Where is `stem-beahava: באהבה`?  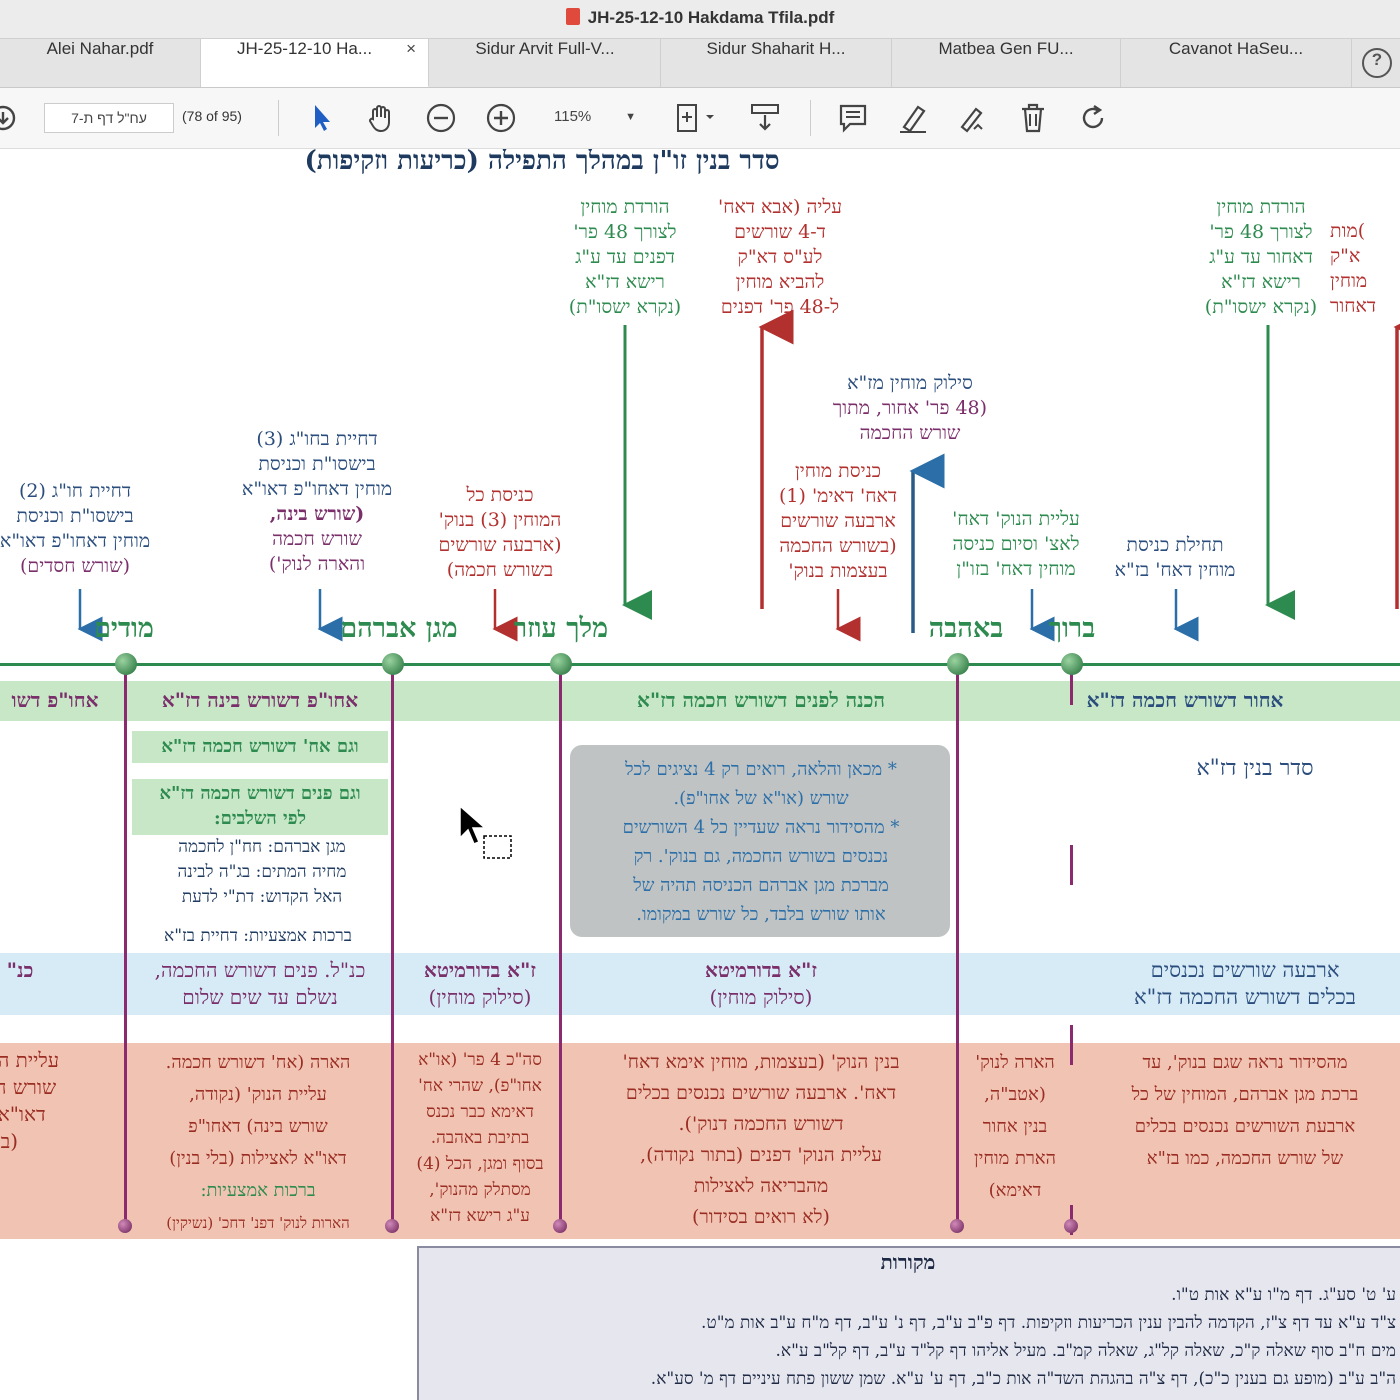 stem-beahava: באהבה is located at coordinates (966, 628).